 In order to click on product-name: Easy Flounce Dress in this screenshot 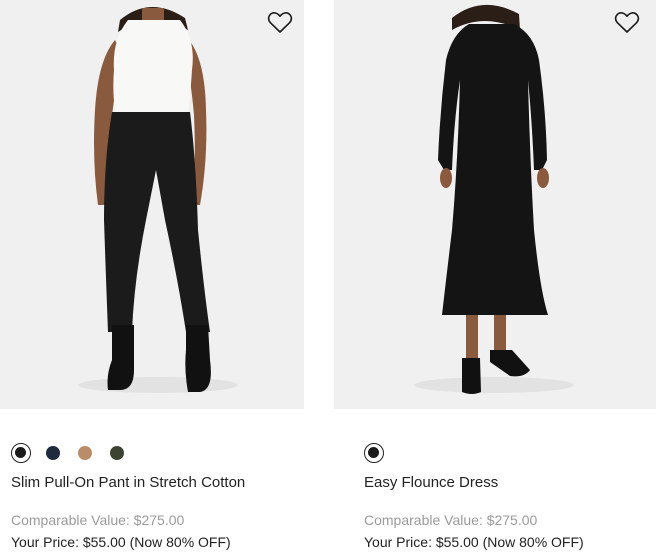, I will do `click(431, 482)`.